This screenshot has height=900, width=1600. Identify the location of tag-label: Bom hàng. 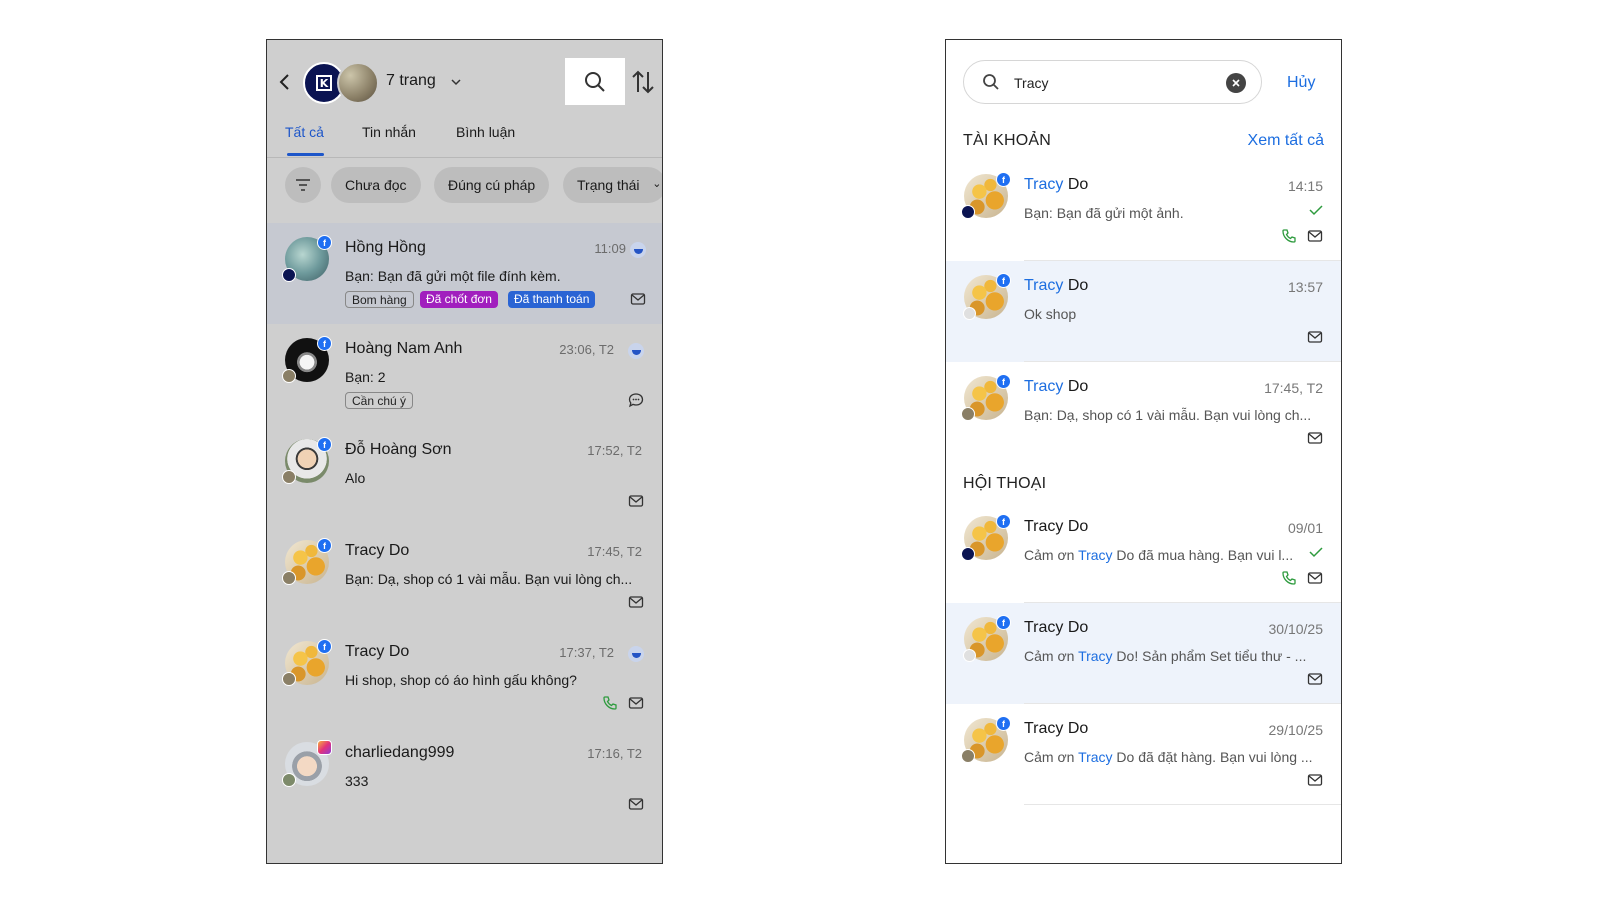
(379, 299).